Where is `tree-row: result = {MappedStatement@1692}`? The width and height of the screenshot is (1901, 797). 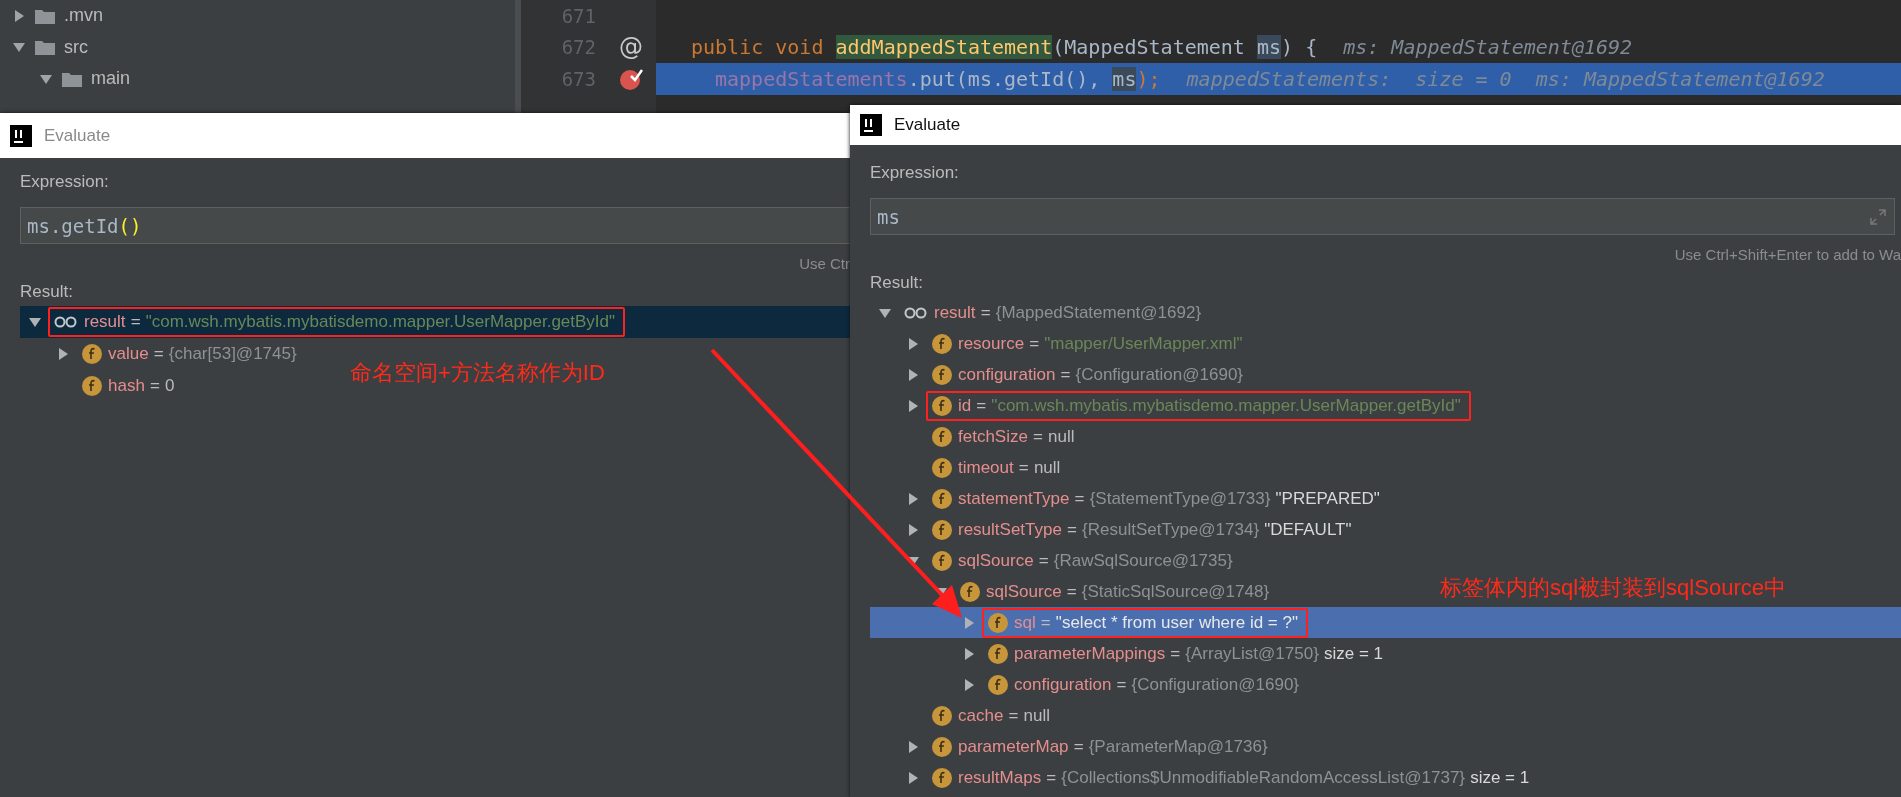 tree-row: result = {MappedStatement@1692} is located at coordinates (1041, 312).